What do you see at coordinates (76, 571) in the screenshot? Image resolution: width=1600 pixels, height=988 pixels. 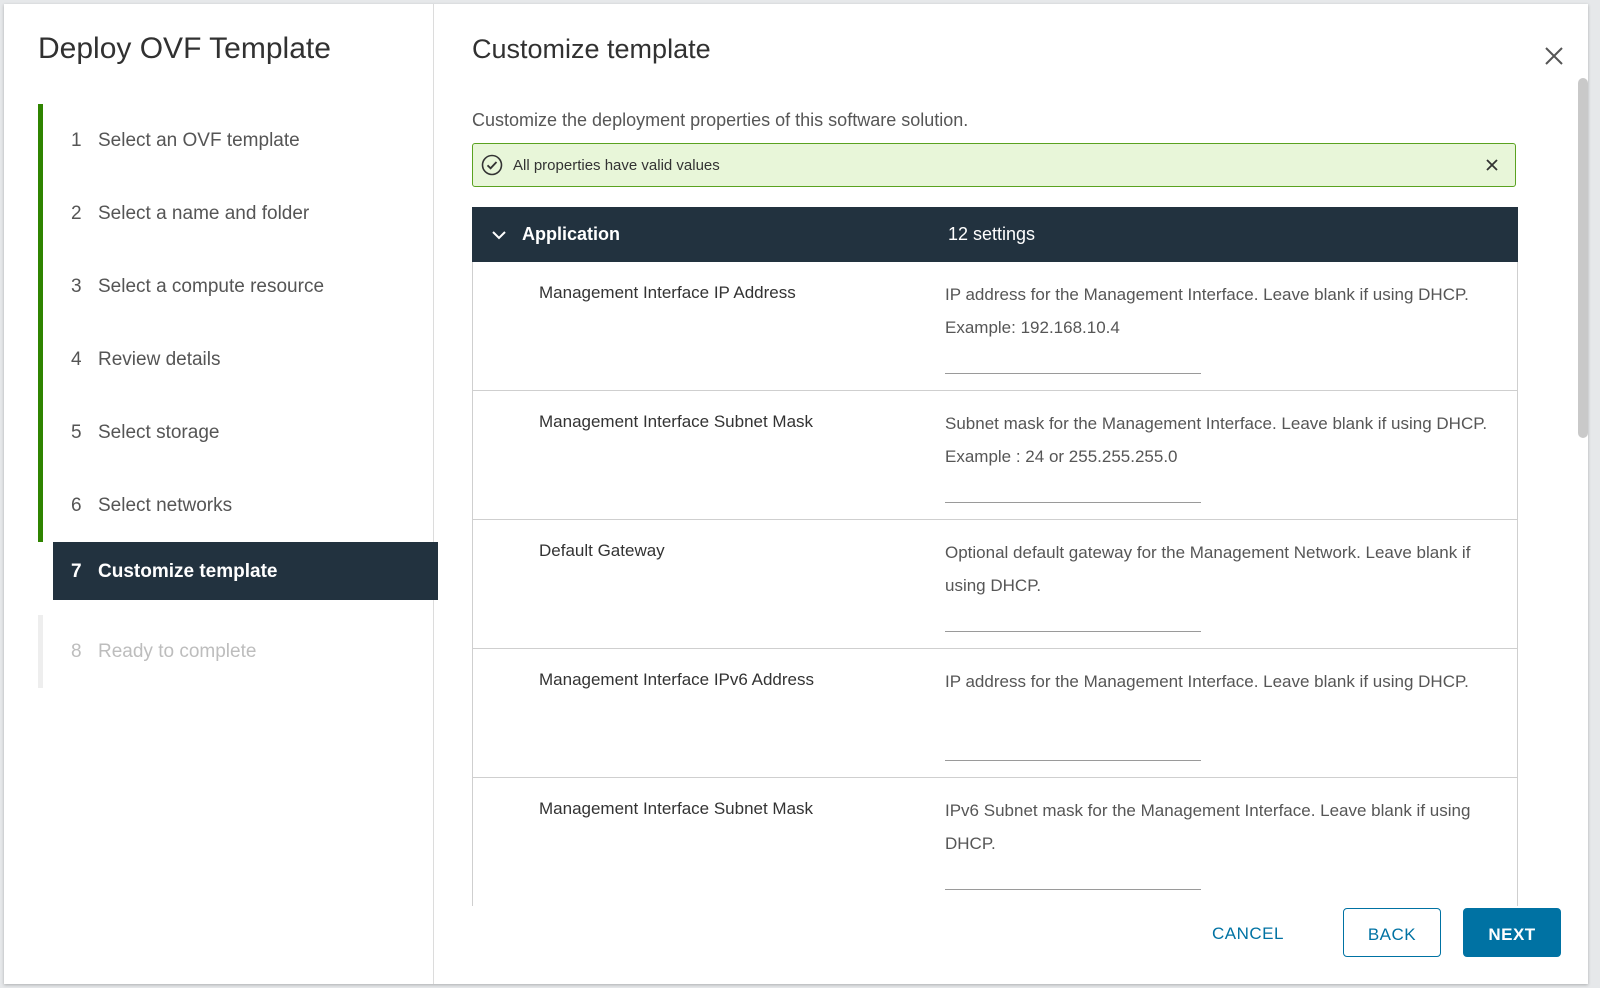 I see `step-number: 7` at bounding box center [76, 571].